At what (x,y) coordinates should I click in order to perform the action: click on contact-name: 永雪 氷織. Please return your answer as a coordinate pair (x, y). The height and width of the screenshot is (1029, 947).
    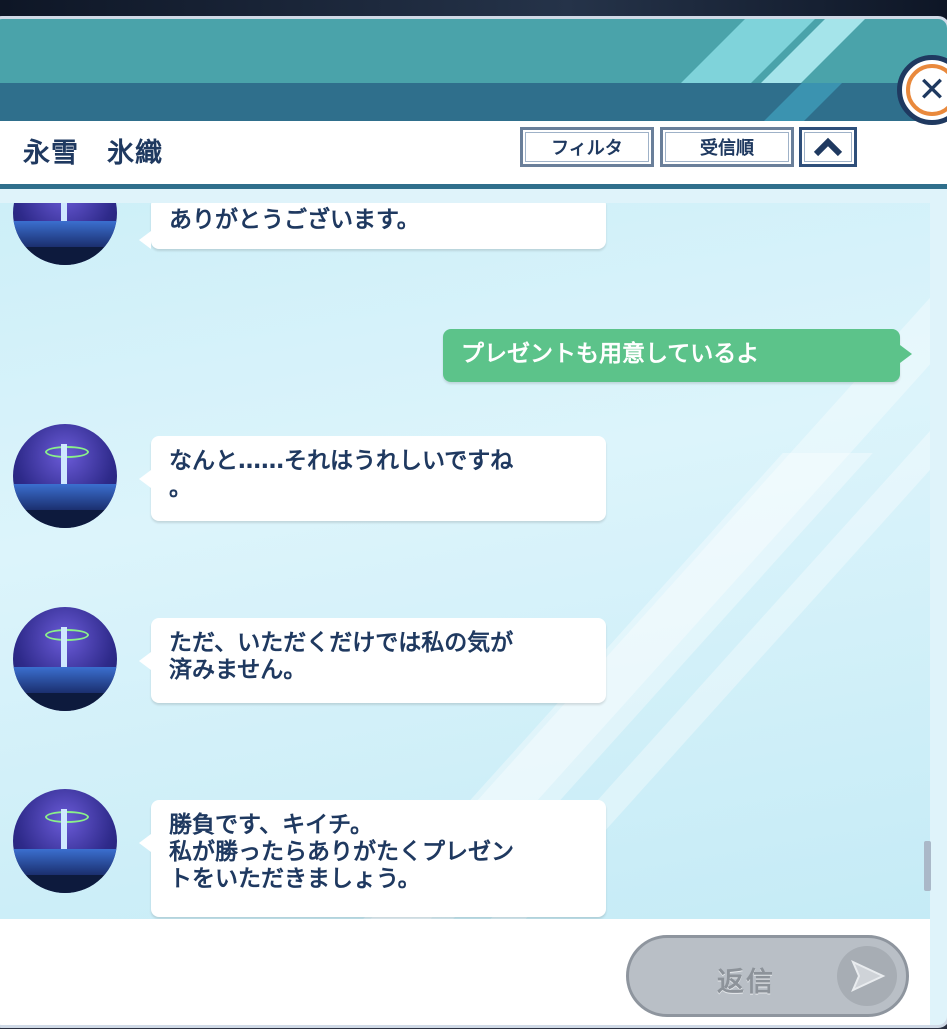
    Looking at the image, I should click on (93, 153).